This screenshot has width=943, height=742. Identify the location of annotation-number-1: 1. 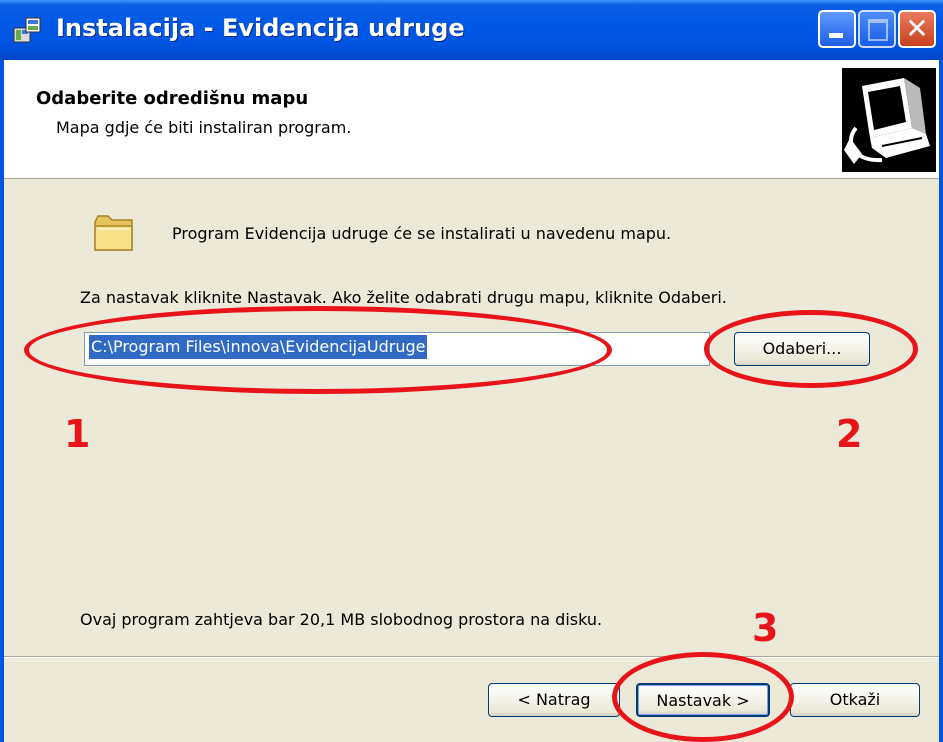
(77, 434).